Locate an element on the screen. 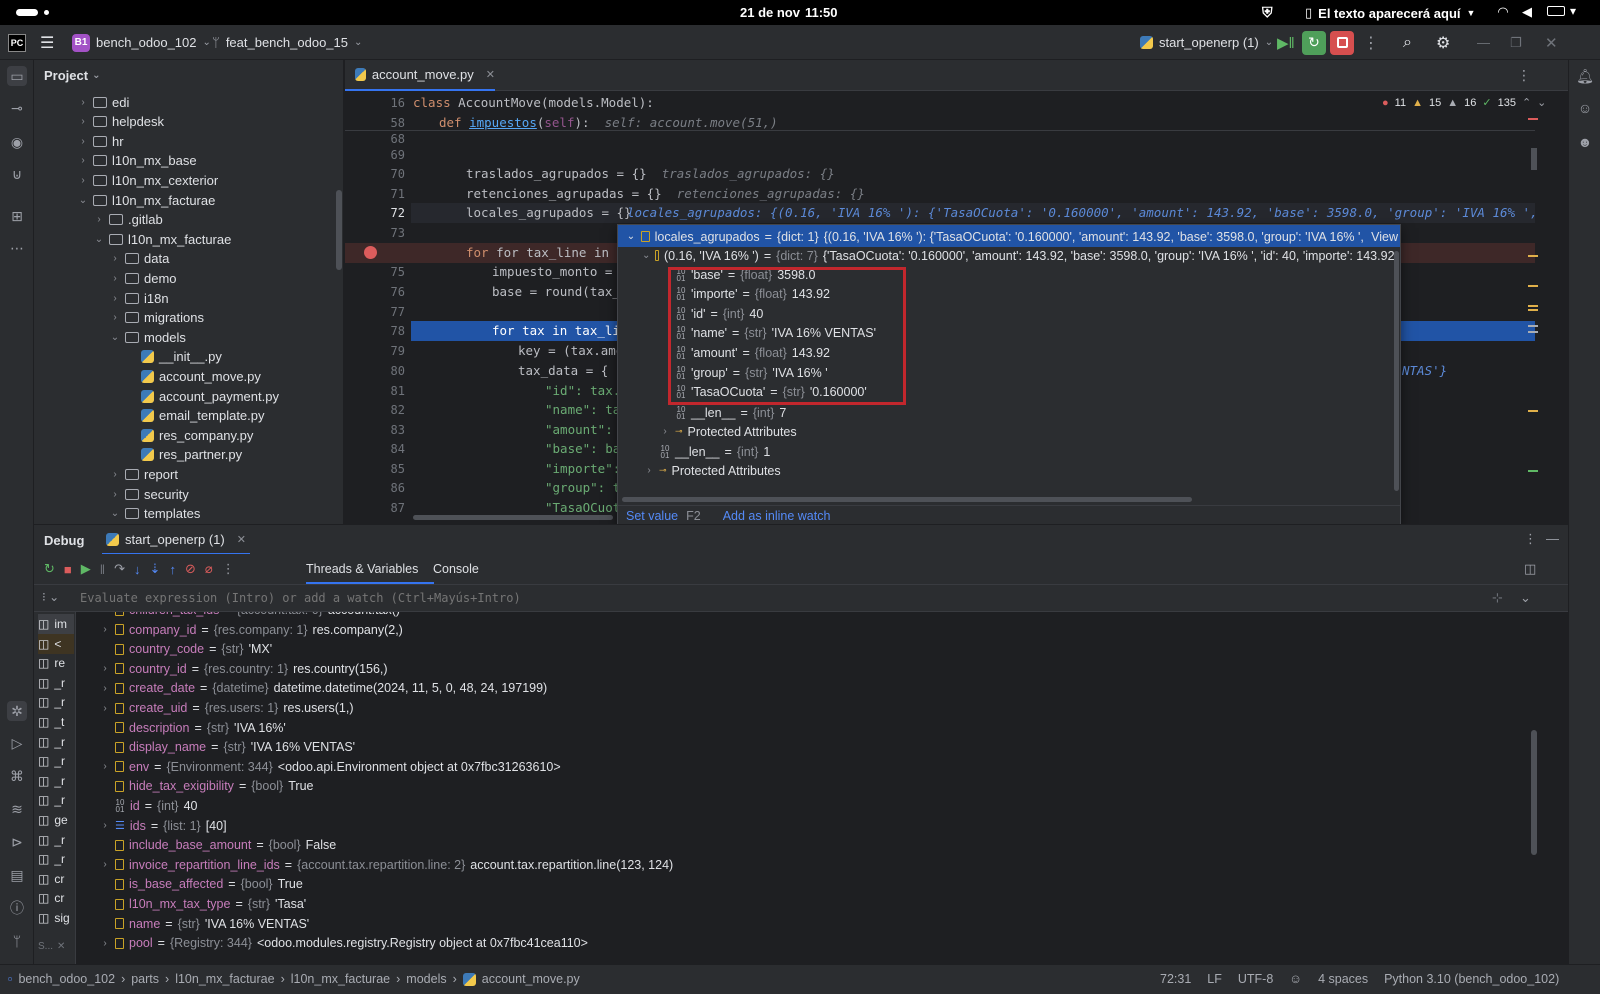  tab-actions-icon: ⋮ is located at coordinates (1524, 75).